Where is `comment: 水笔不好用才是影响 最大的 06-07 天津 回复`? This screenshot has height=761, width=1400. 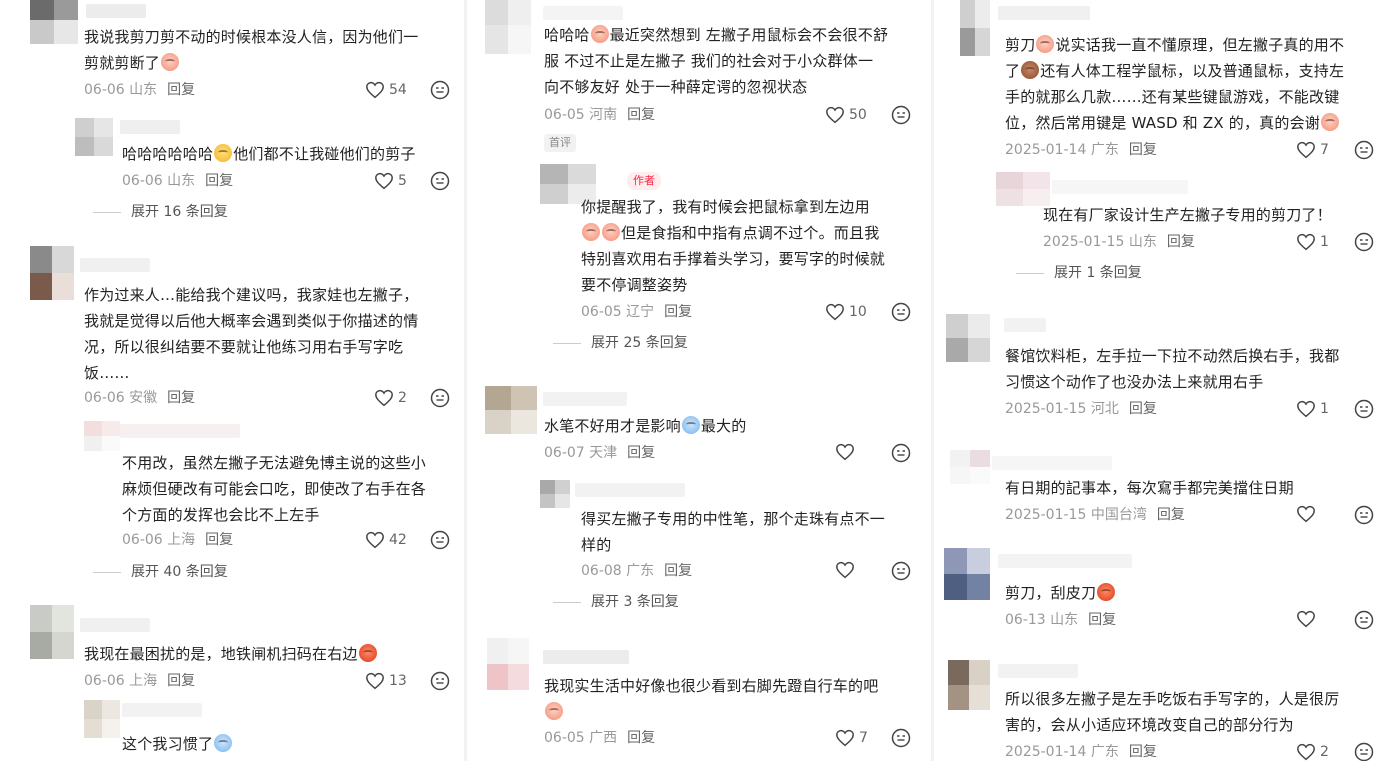 comment: 水笔不好用才是影响 最大的 06-07 天津 回复 is located at coordinates (698, 424).